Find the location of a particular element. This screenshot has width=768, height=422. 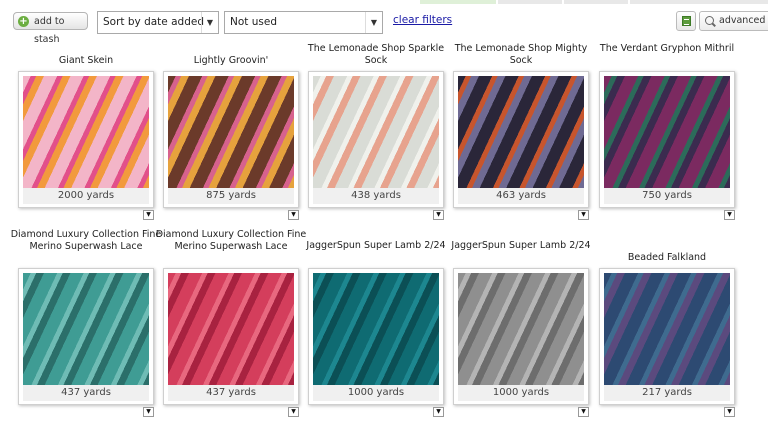

yarn-title: The Lemonade Shop Sparkle Sock is located at coordinates (376, 54).